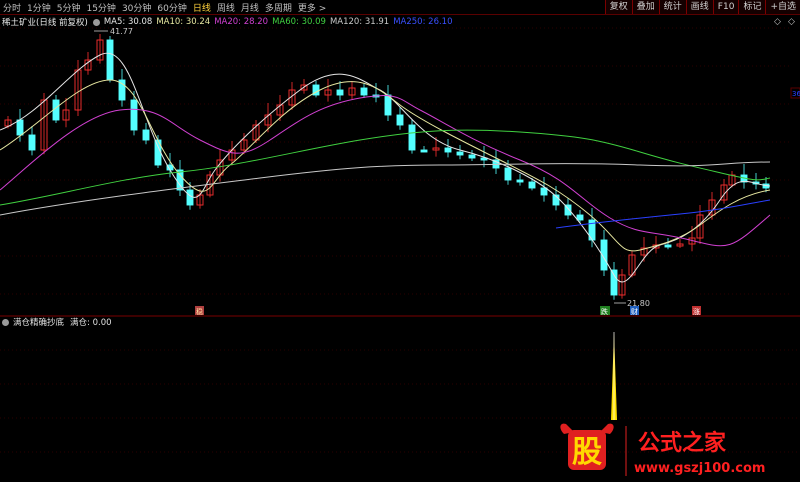  I want to click on signal-marker-label: 稳, so click(199, 311).